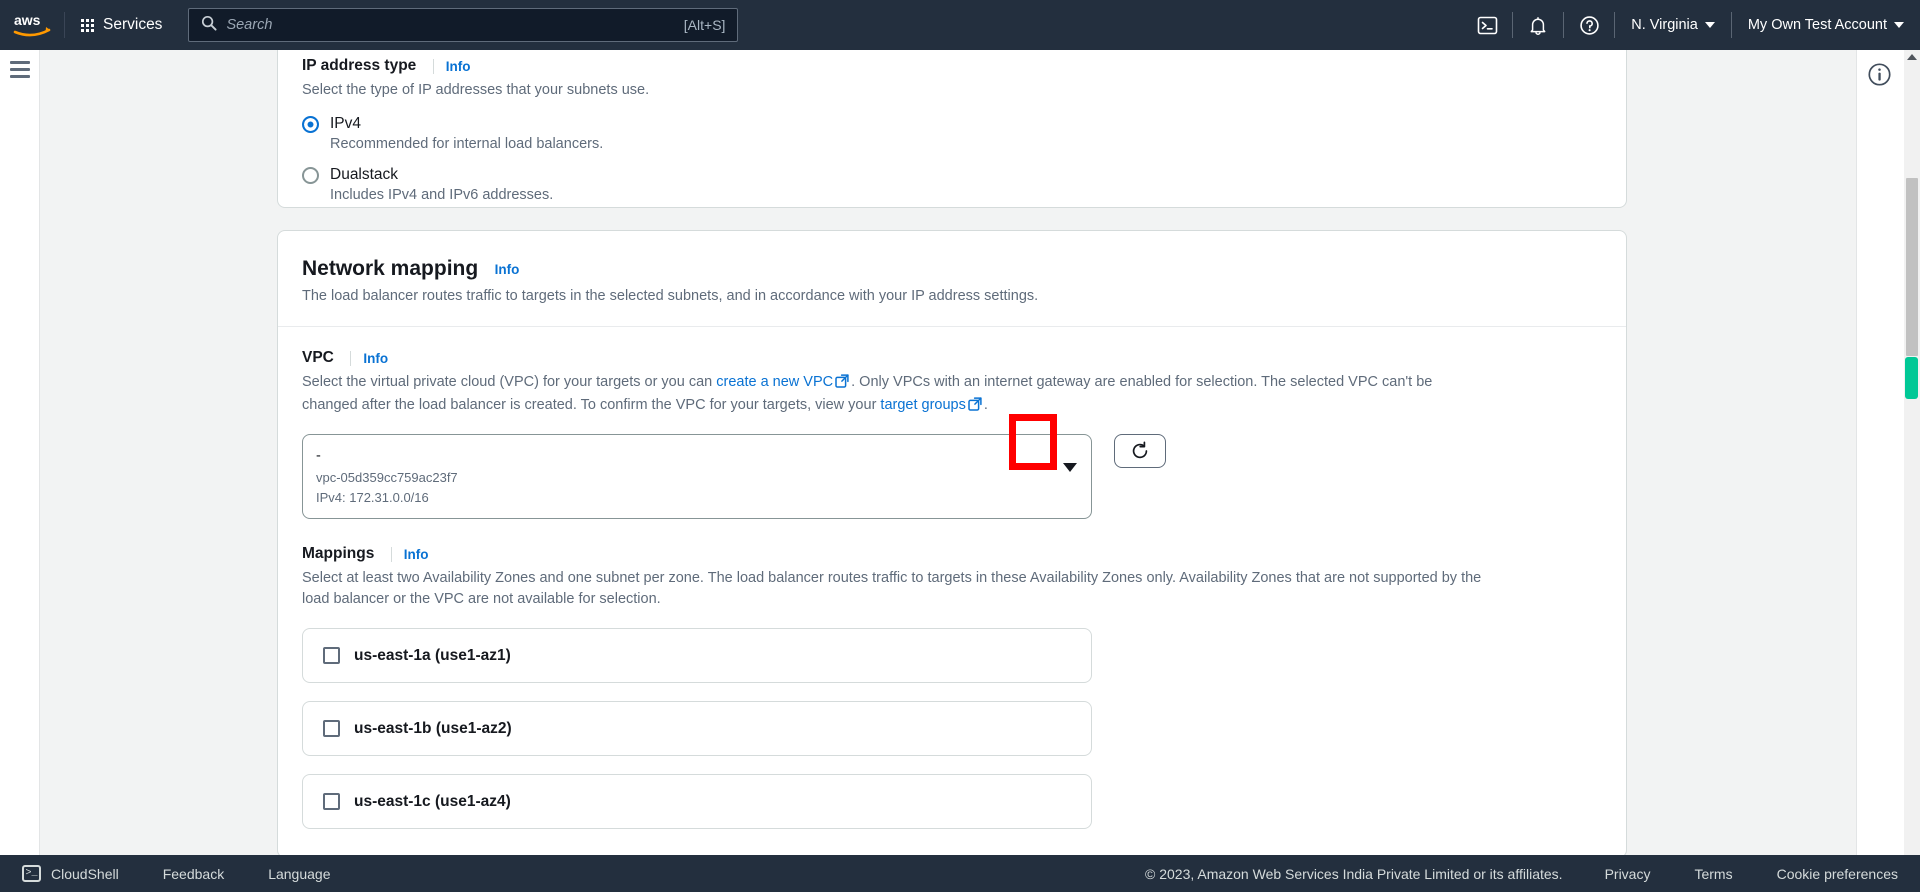  What do you see at coordinates (922, 405) in the screenshot?
I see `target-groups-link: target groups` at bounding box center [922, 405].